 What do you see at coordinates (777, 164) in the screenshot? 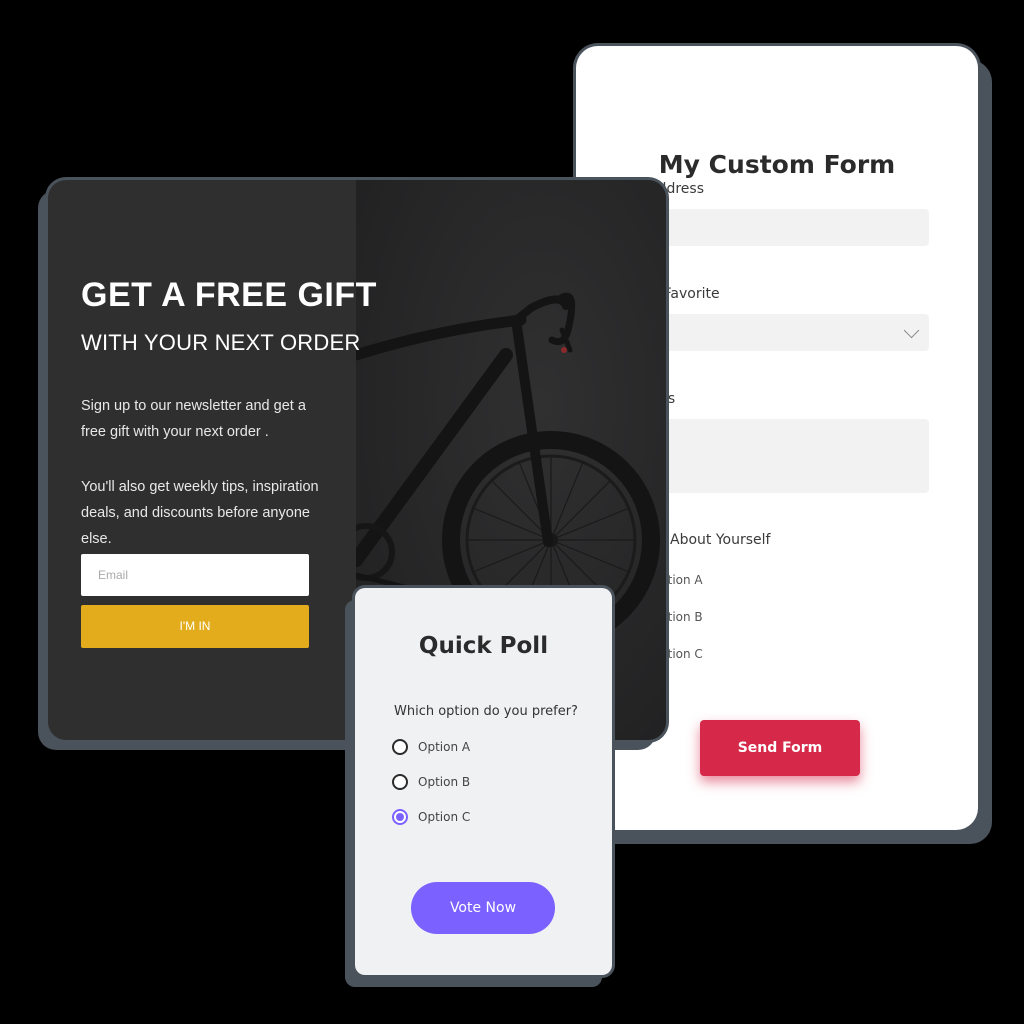
I see `custom-form-title: My Custom Form` at bounding box center [777, 164].